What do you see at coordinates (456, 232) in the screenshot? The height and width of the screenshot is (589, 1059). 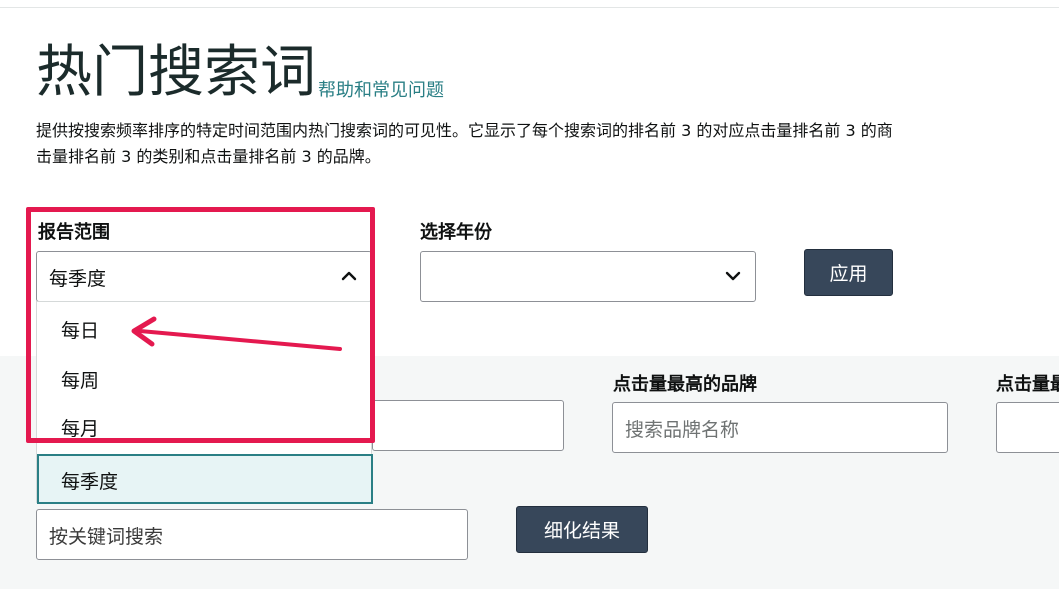 I see `select-year-label: 选择年份` at bounding box center [456, 232].